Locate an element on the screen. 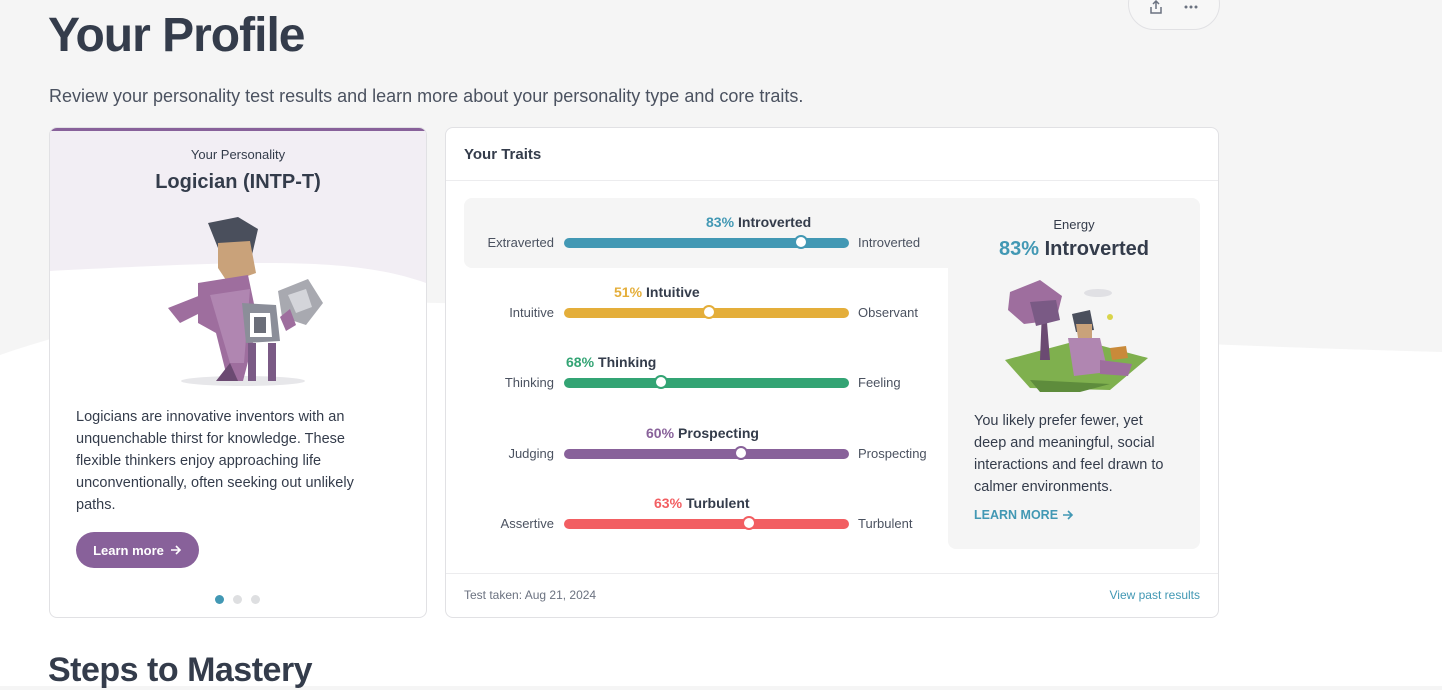 The width and height of the screenshot is (1442, 690). steps-title: Steps to Mastery is located at coordinates (180, 670).